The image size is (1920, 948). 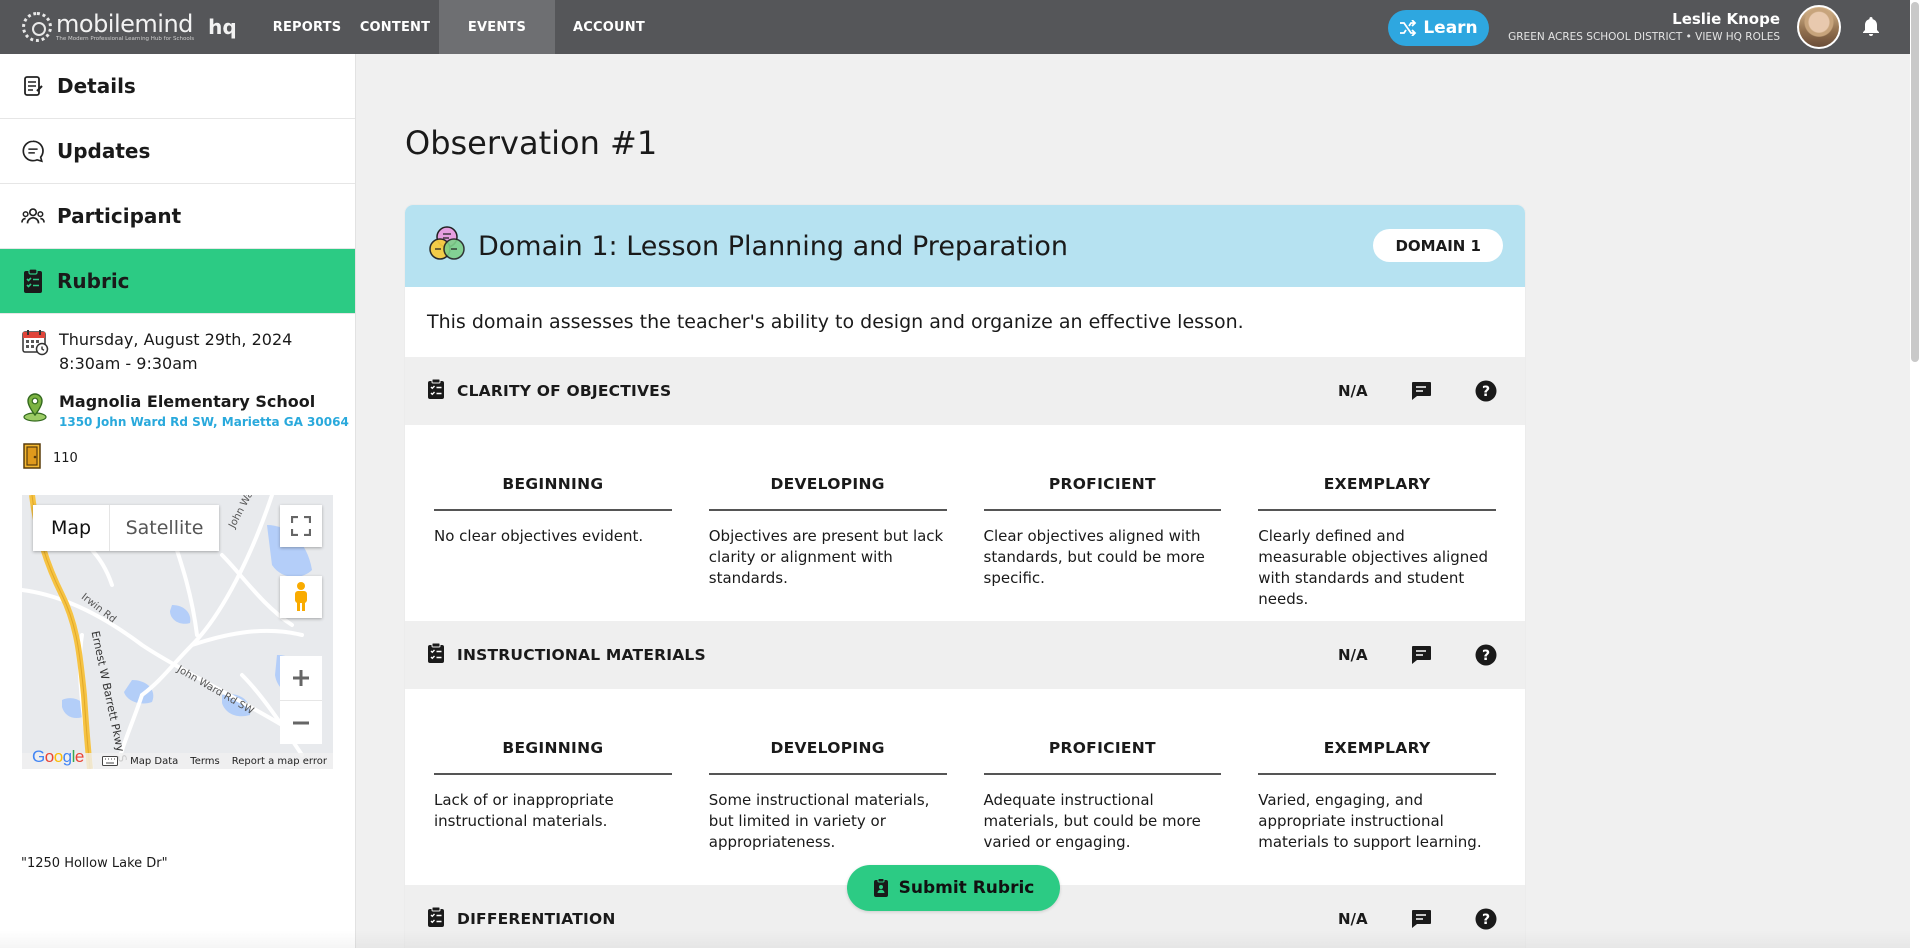 I want to click on logo-hq: hq, so click(x=222, y=27).